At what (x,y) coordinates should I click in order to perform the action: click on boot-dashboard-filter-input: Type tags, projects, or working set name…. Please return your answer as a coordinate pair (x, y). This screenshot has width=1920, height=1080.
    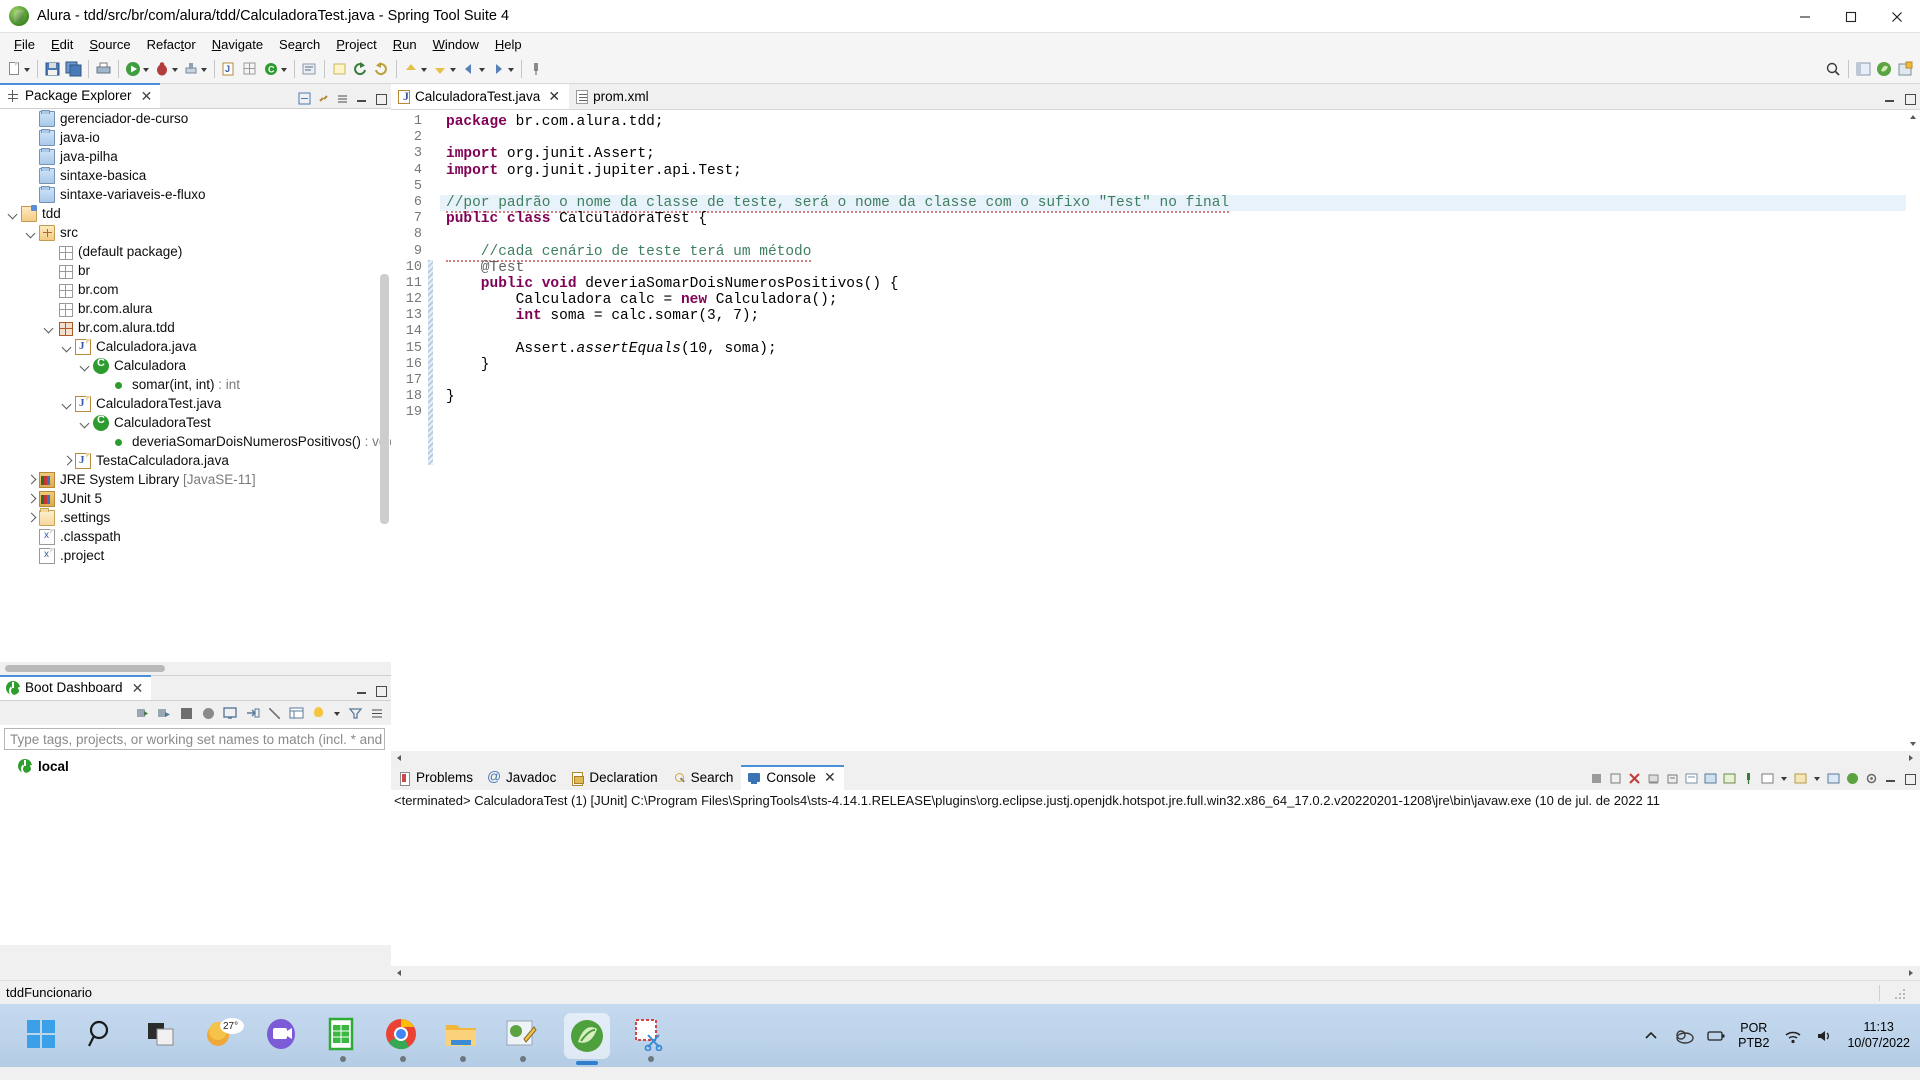
    Looking at the image, I should click on (194, 739).